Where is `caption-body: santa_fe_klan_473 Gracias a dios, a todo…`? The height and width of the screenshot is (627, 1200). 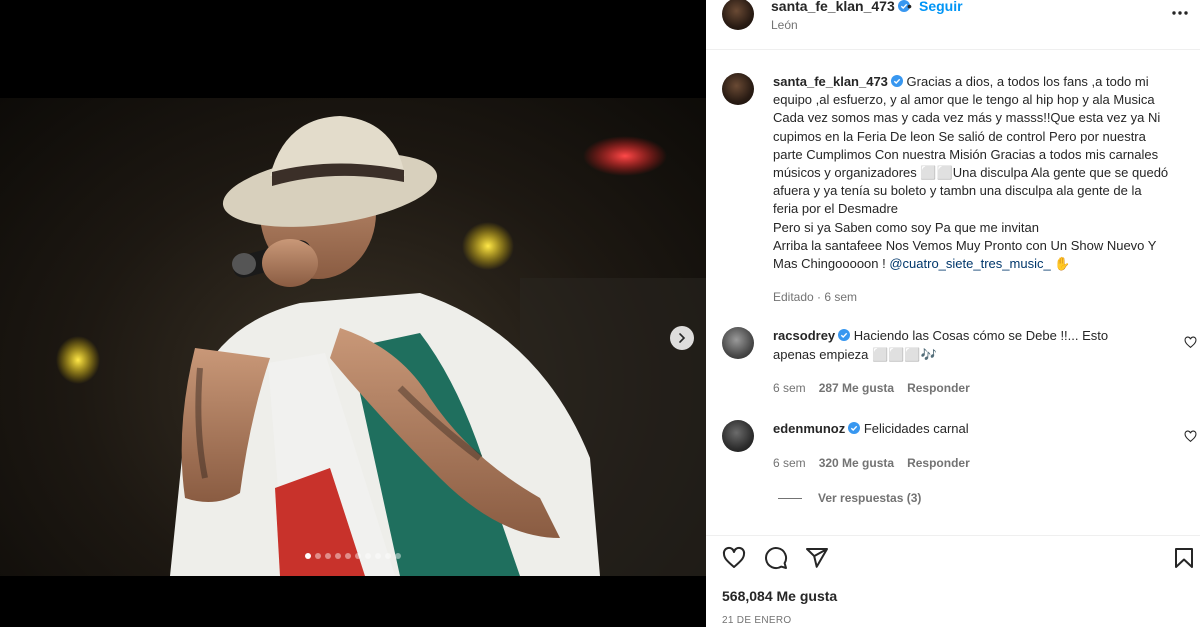
caption-body: santa_fe_klan_473 Gracias a dios, a todo… is located at coordinates (983, 173).